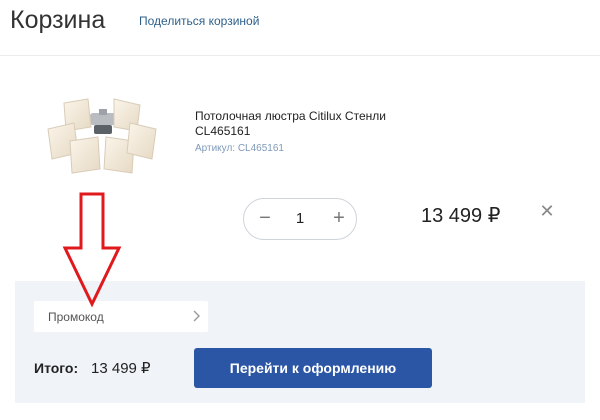 The image size is (600, 420). Describe the element at coordinates (199, 21) in the screenshot. I see `share-cart-link: Поделиться корзиной` at that location.